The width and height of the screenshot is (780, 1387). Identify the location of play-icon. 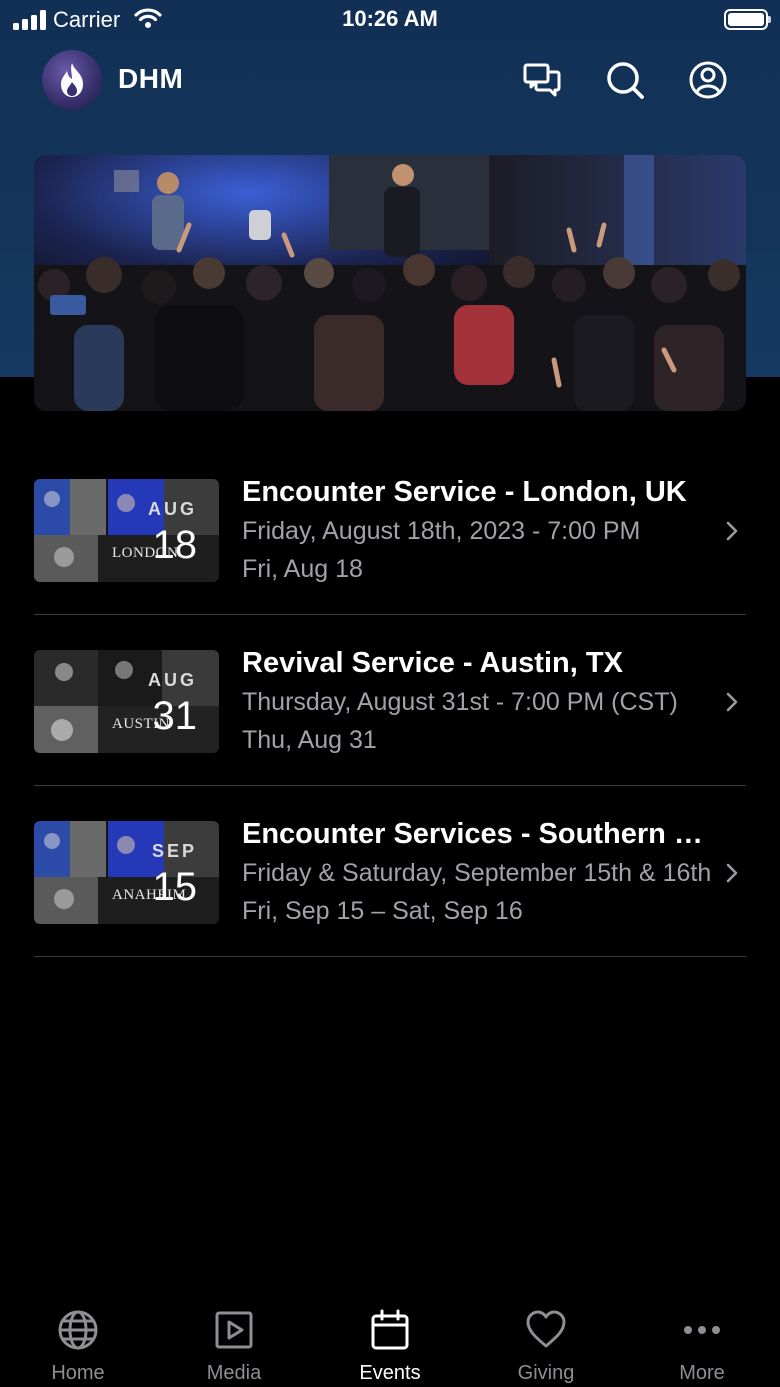
(234, 1330).